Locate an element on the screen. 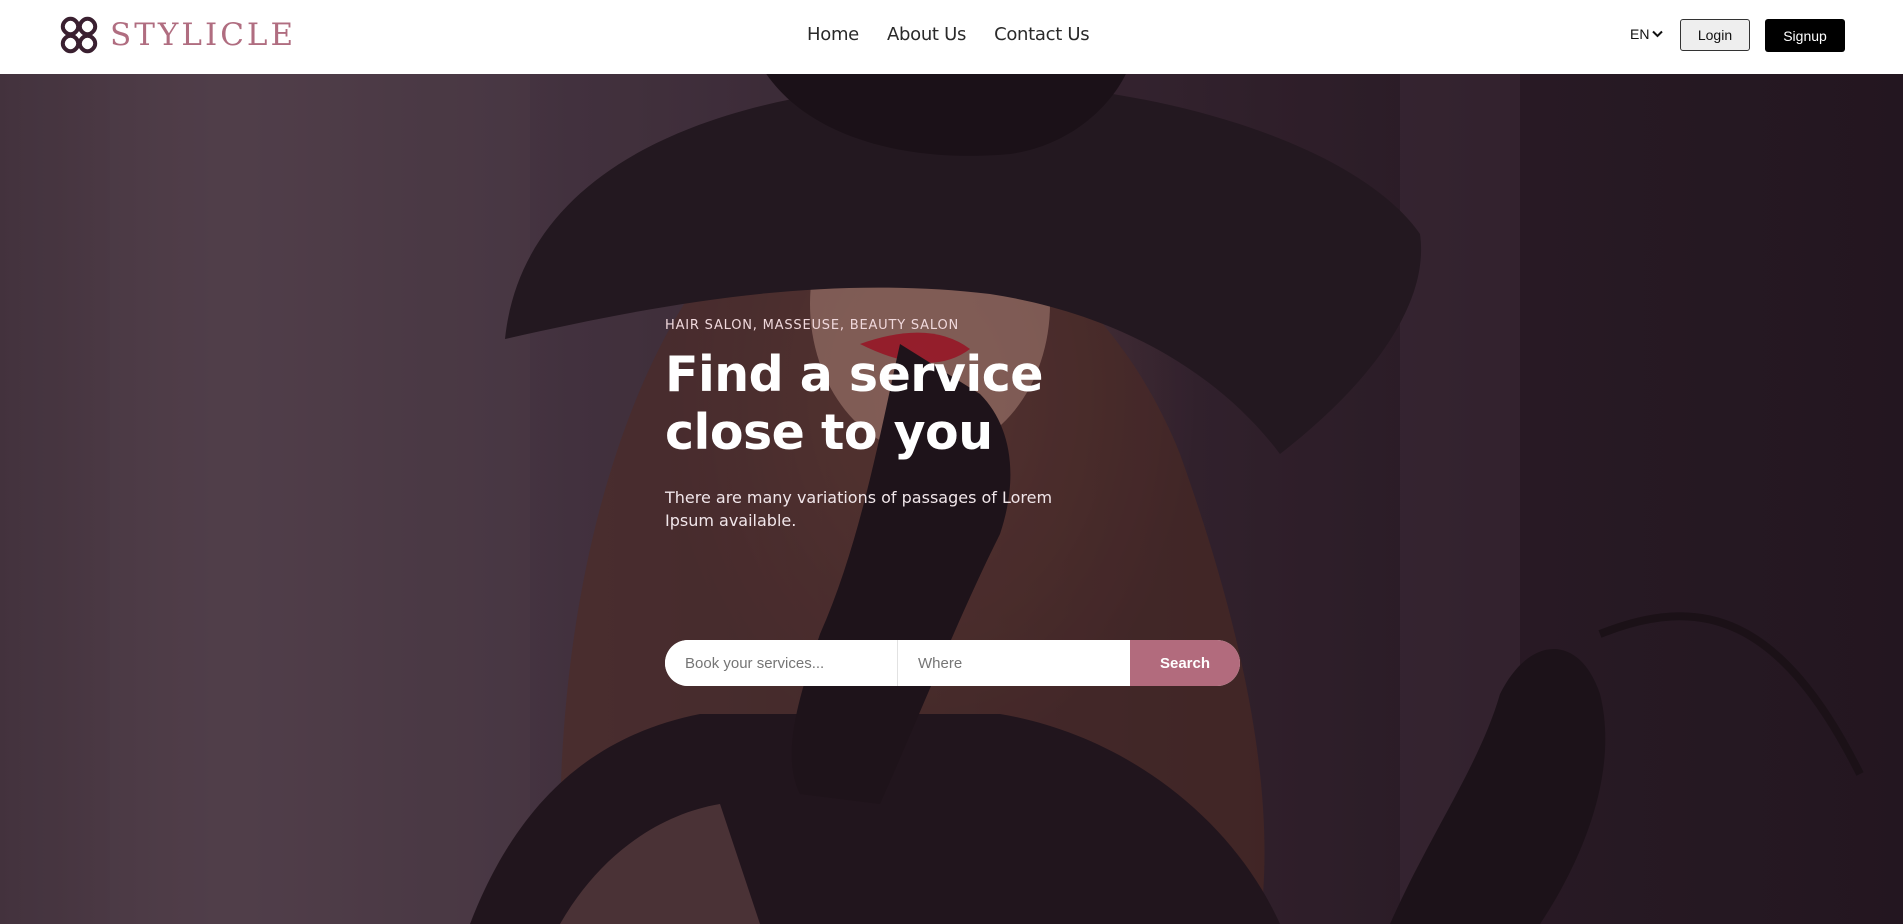 This screenshot has width=1903, height=924. brand-name: STYLICLE is located at coordinates (203, 35).